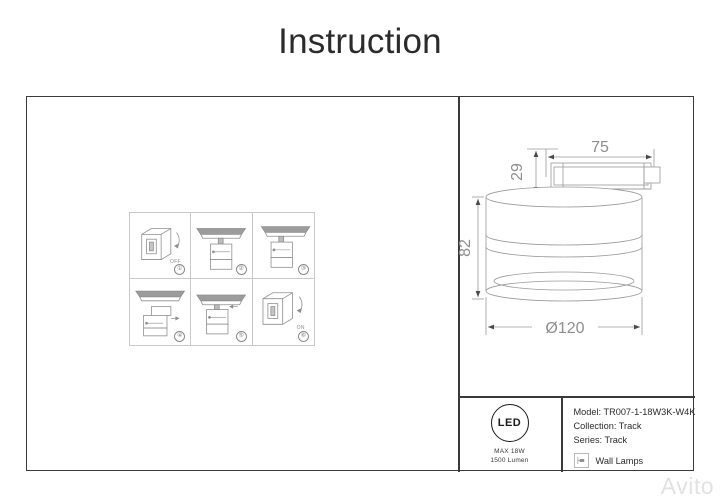 Image resolution: width=720 pixels, height=504 pixels. Describe the element at coordinates (466, 248) in the screenshot. I see `dimension-height-82: 82` at that location.